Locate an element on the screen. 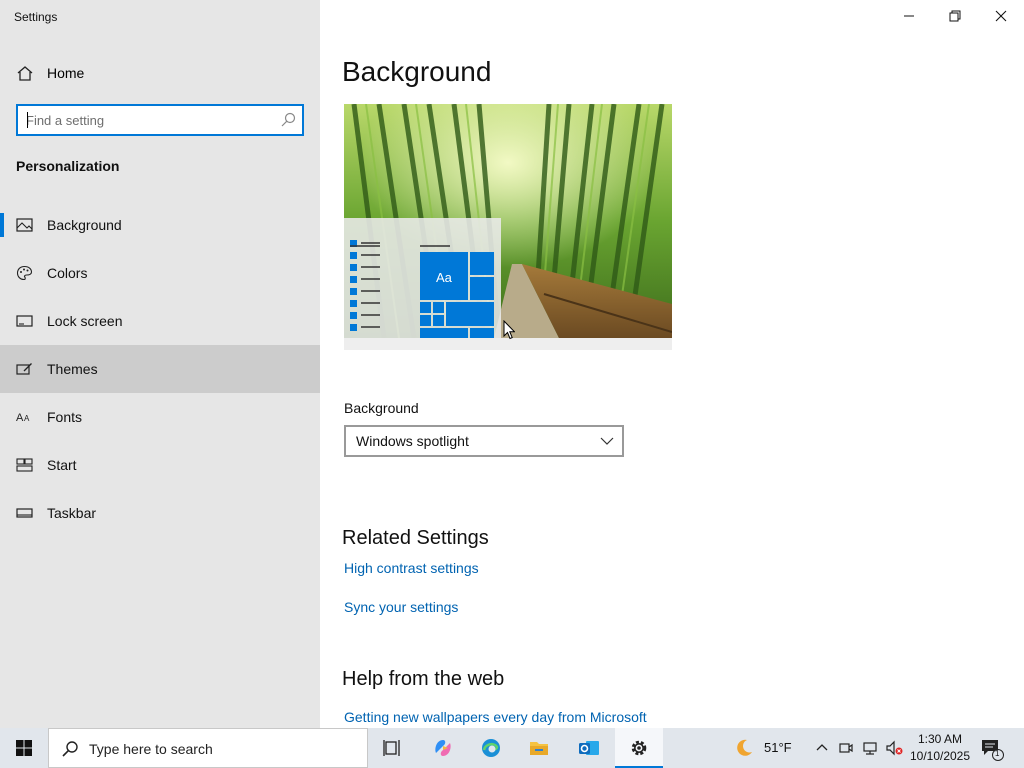 This screenshot has height=768, width=1024. start-button is located at coordinates (24, 748).